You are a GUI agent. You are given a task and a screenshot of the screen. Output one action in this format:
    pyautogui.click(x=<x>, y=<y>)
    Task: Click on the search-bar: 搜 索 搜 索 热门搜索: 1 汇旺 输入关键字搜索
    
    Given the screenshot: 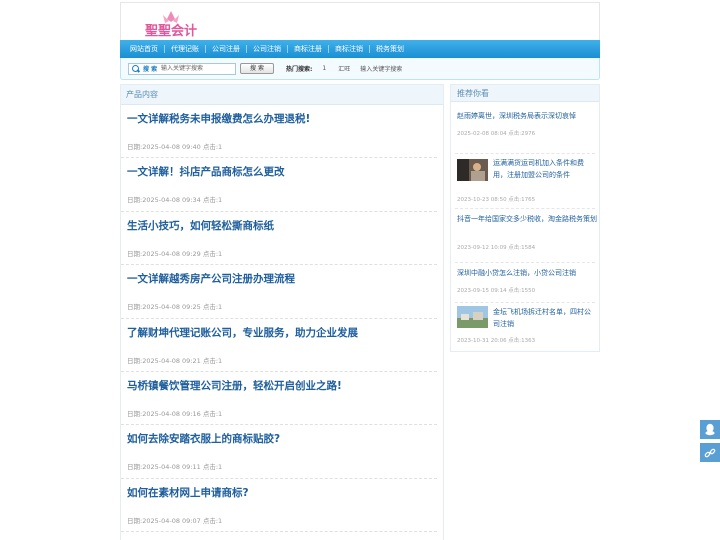 What is the action you would take?
    pyautogui.click(x=360, y=69)
    